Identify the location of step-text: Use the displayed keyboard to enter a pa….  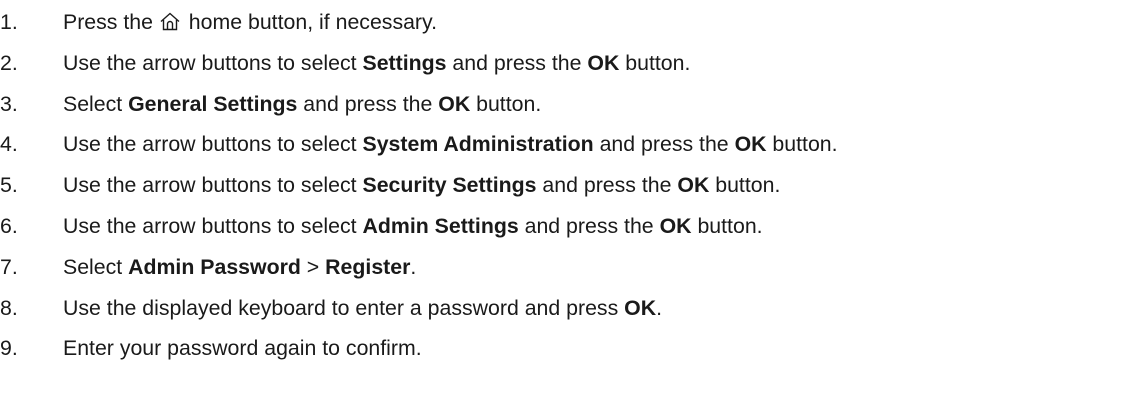
(362, 308).